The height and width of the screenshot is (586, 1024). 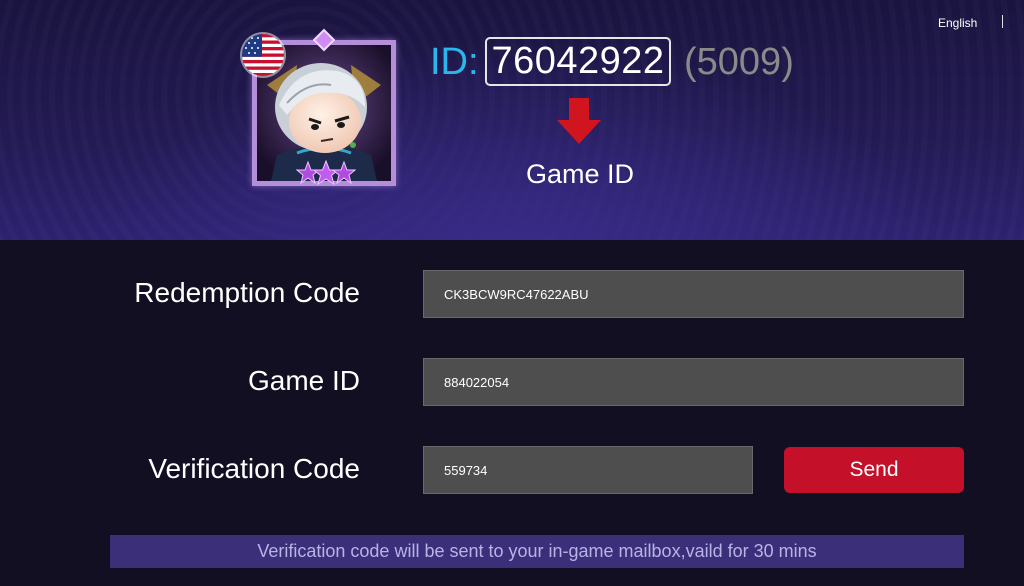 I want to click on game-id-highlight: 76042922, so click(x=578, y=61).